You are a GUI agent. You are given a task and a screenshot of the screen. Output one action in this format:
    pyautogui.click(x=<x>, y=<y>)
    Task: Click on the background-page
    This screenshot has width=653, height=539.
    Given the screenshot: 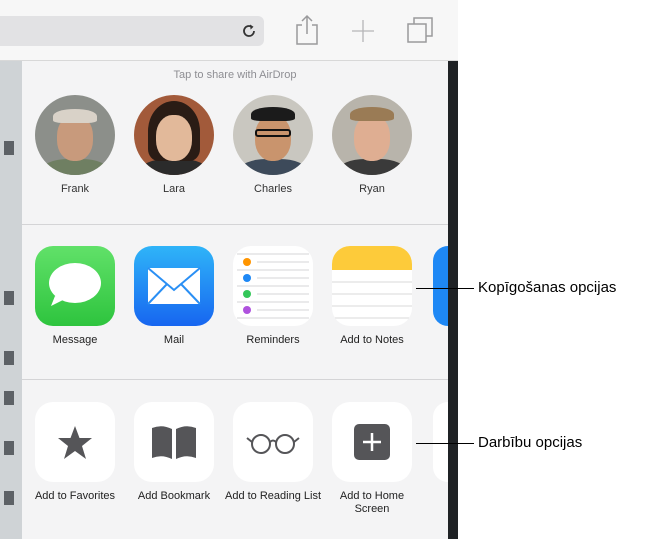 What is the action you would take?
    pyautogui.click(x=11, y=300)
    